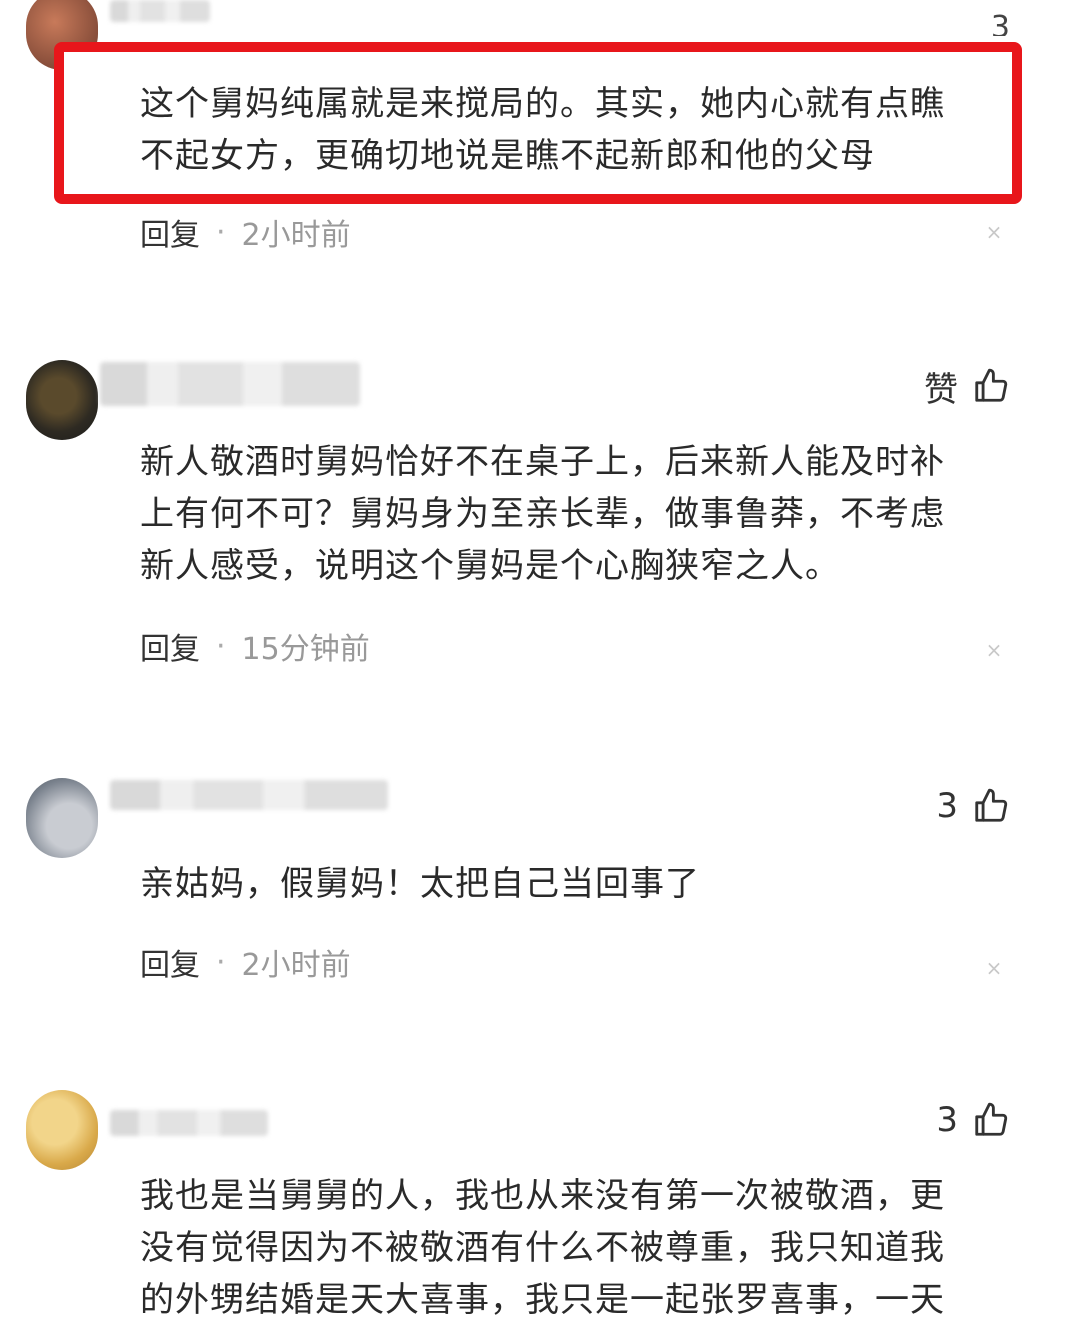  I want to click on comment-line: 的外甥结婚是天大喜事，我只是一起张罗喜事，一天, so click(542, 1300).